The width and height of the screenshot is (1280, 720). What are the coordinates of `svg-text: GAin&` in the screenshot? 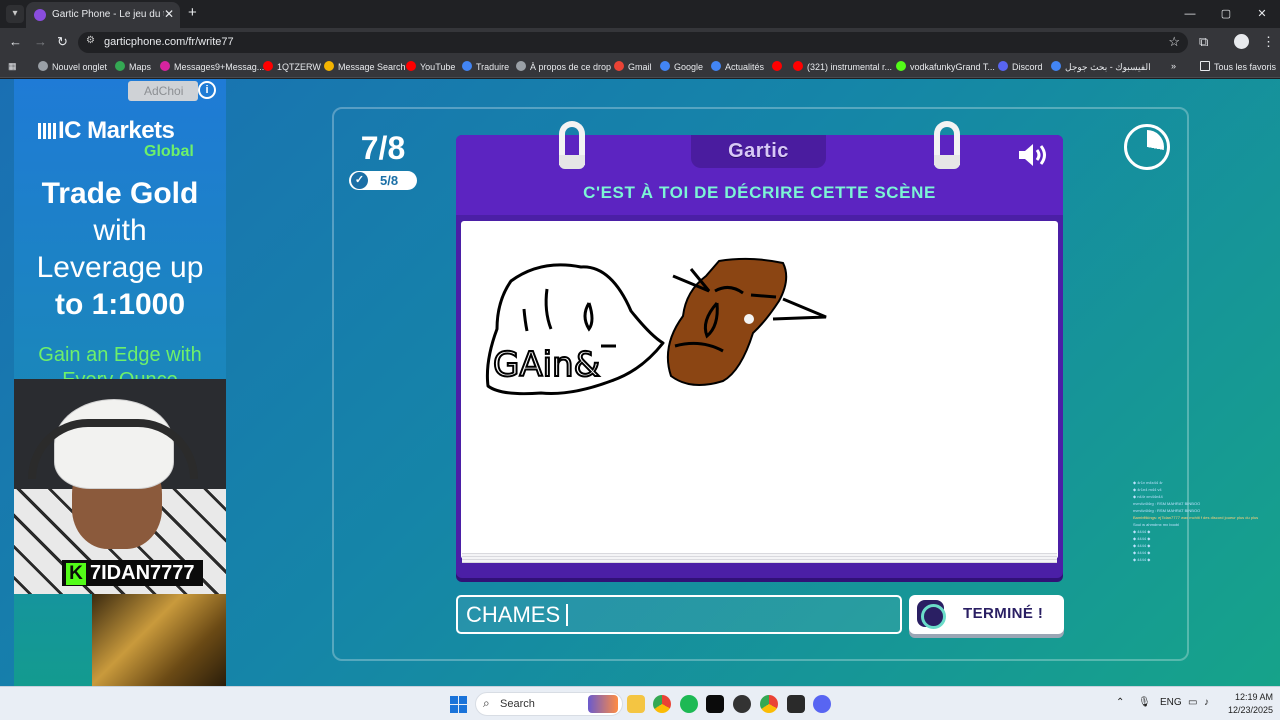 It's located at (546, 365).